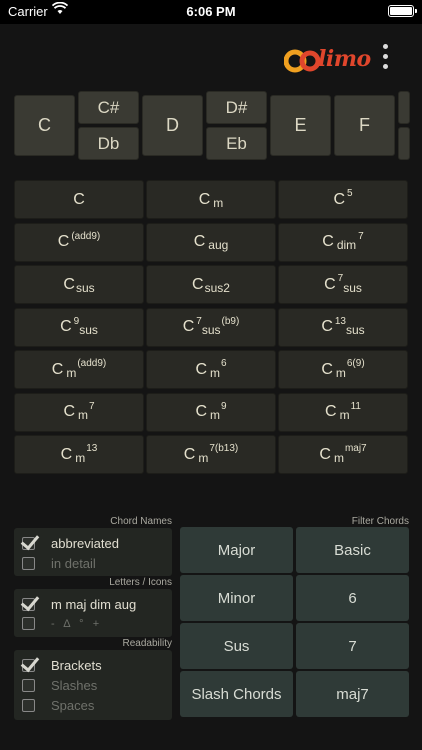 The height and width of the screenshot is (750, 422). I want to click on key-d-flat: Db, so click(108, 143).